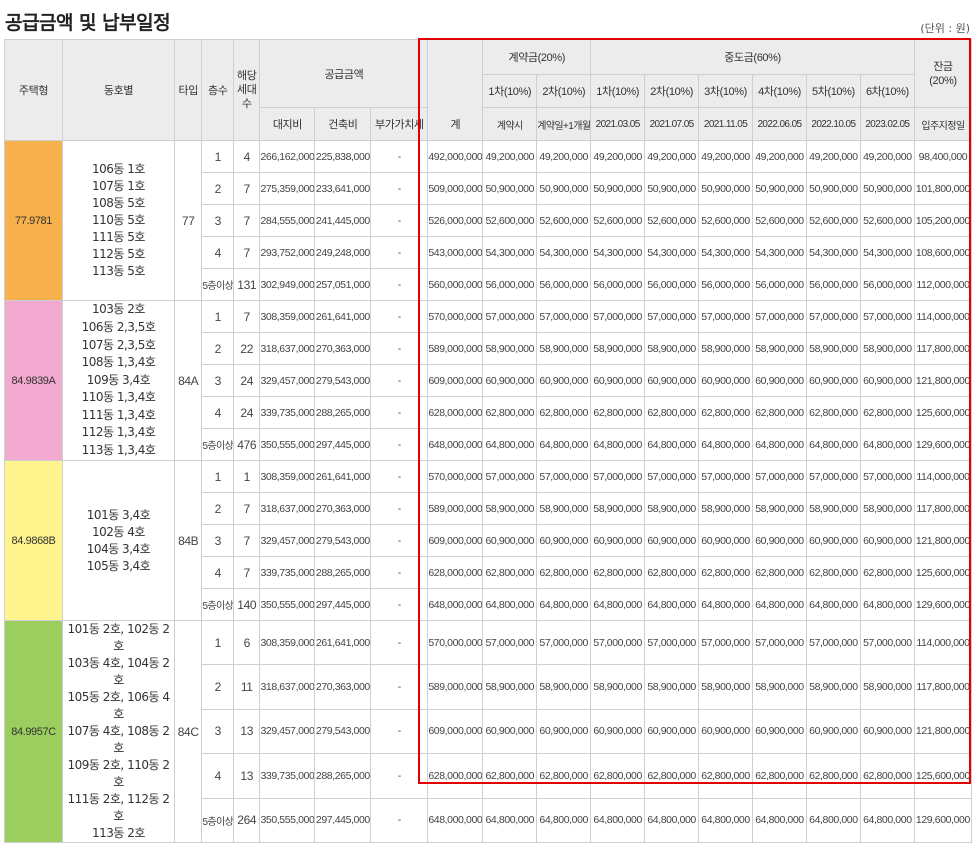 The height and width of the screenshot is (843, 978). What do you see at coordinates (943, 380) in the screenshot?
I see `balance-cell: 121,800,000` at bounding box center [943, 380].